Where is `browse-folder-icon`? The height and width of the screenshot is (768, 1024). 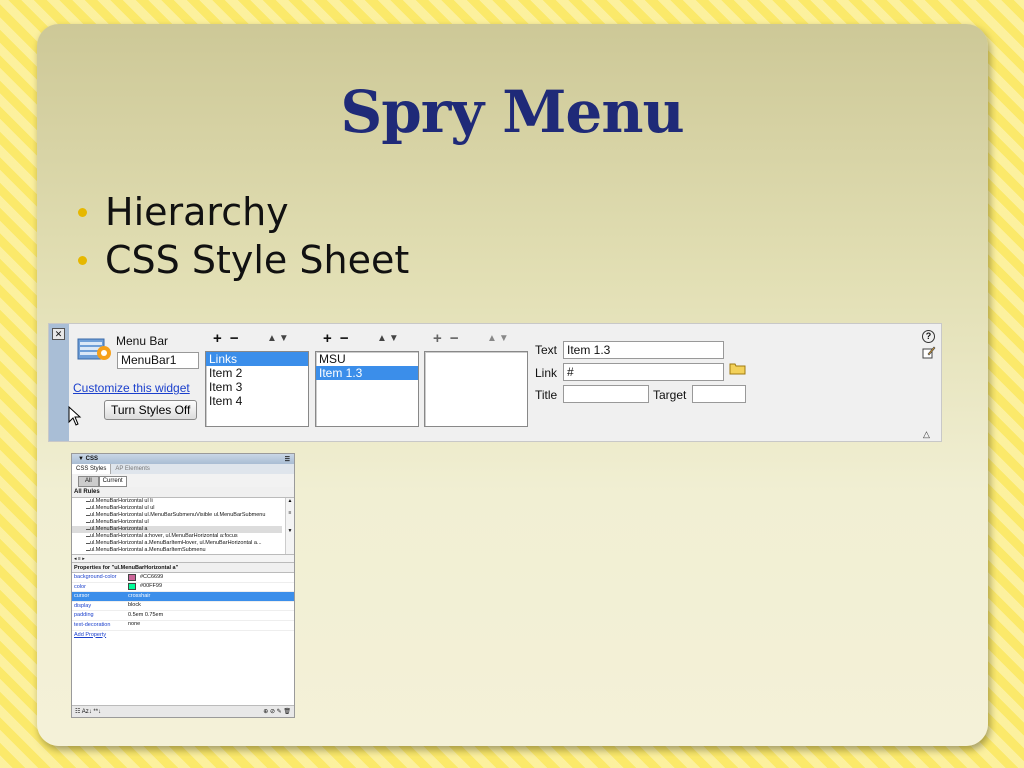 browse-folder-icon is located at coordinates (737, 368).